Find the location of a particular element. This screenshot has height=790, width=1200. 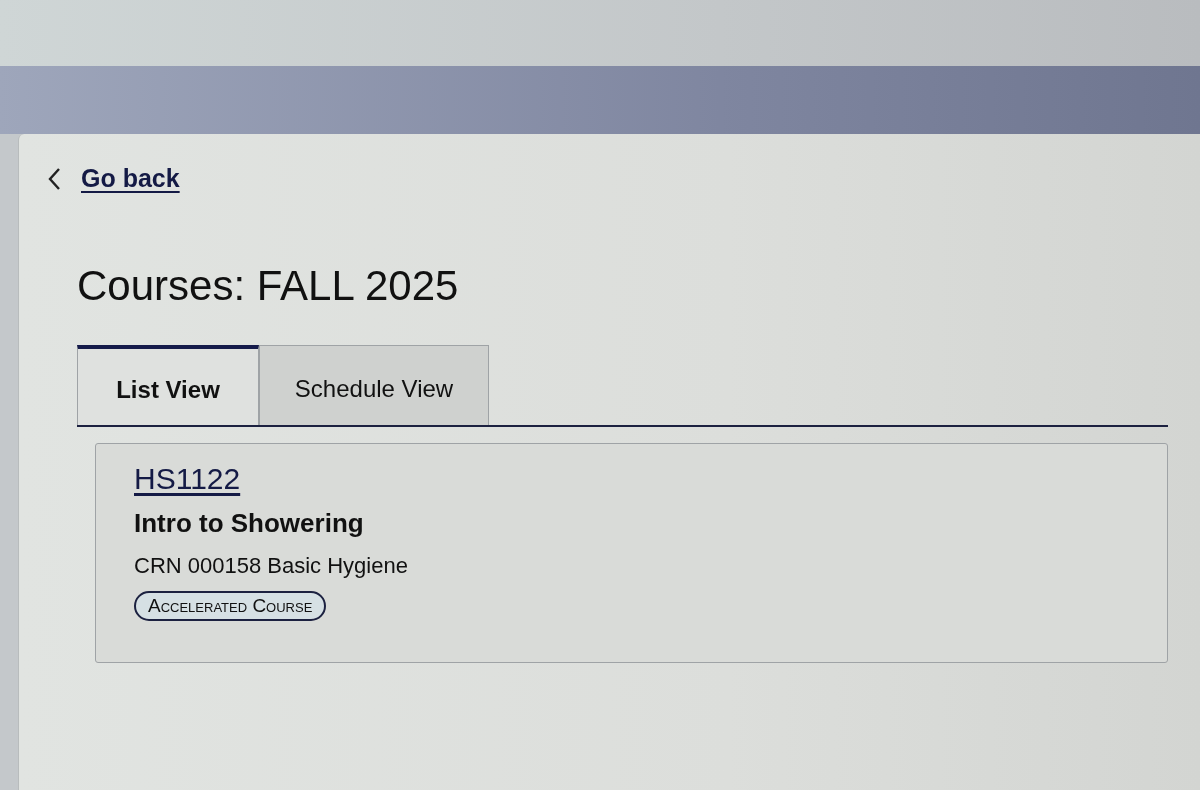

course-tag: Accelerated Course is located at coordinates (230, 606).